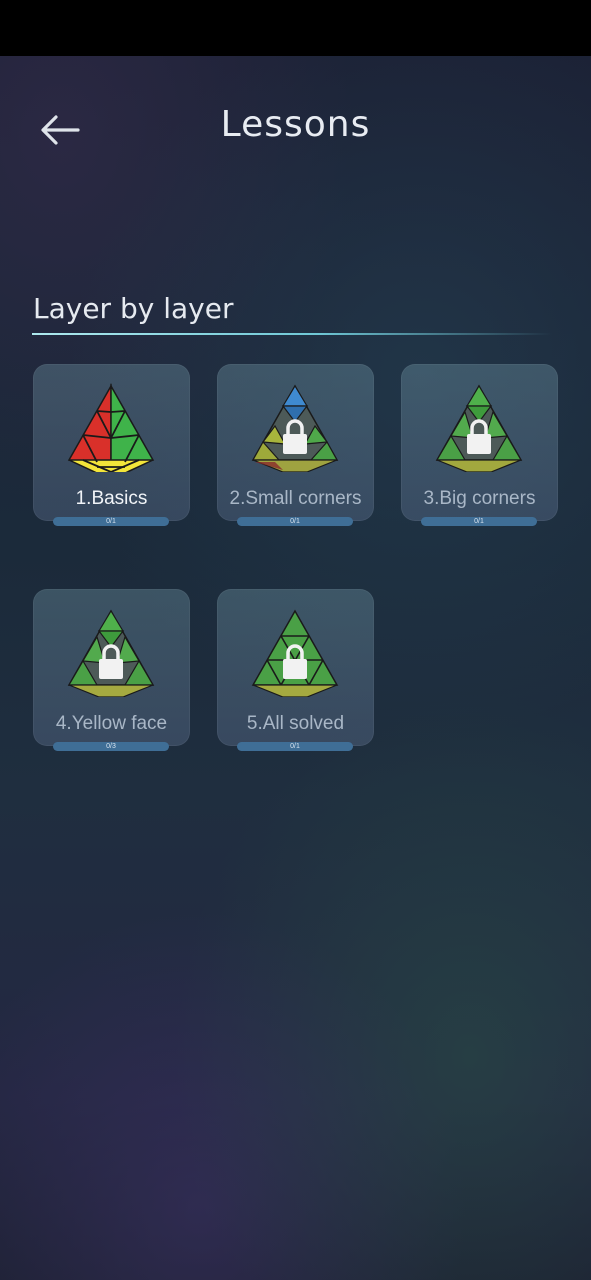  Describe the element at coordinates (111, 723) in the screenshot. I see `lesson-label: 4.Yellow face` at that location.